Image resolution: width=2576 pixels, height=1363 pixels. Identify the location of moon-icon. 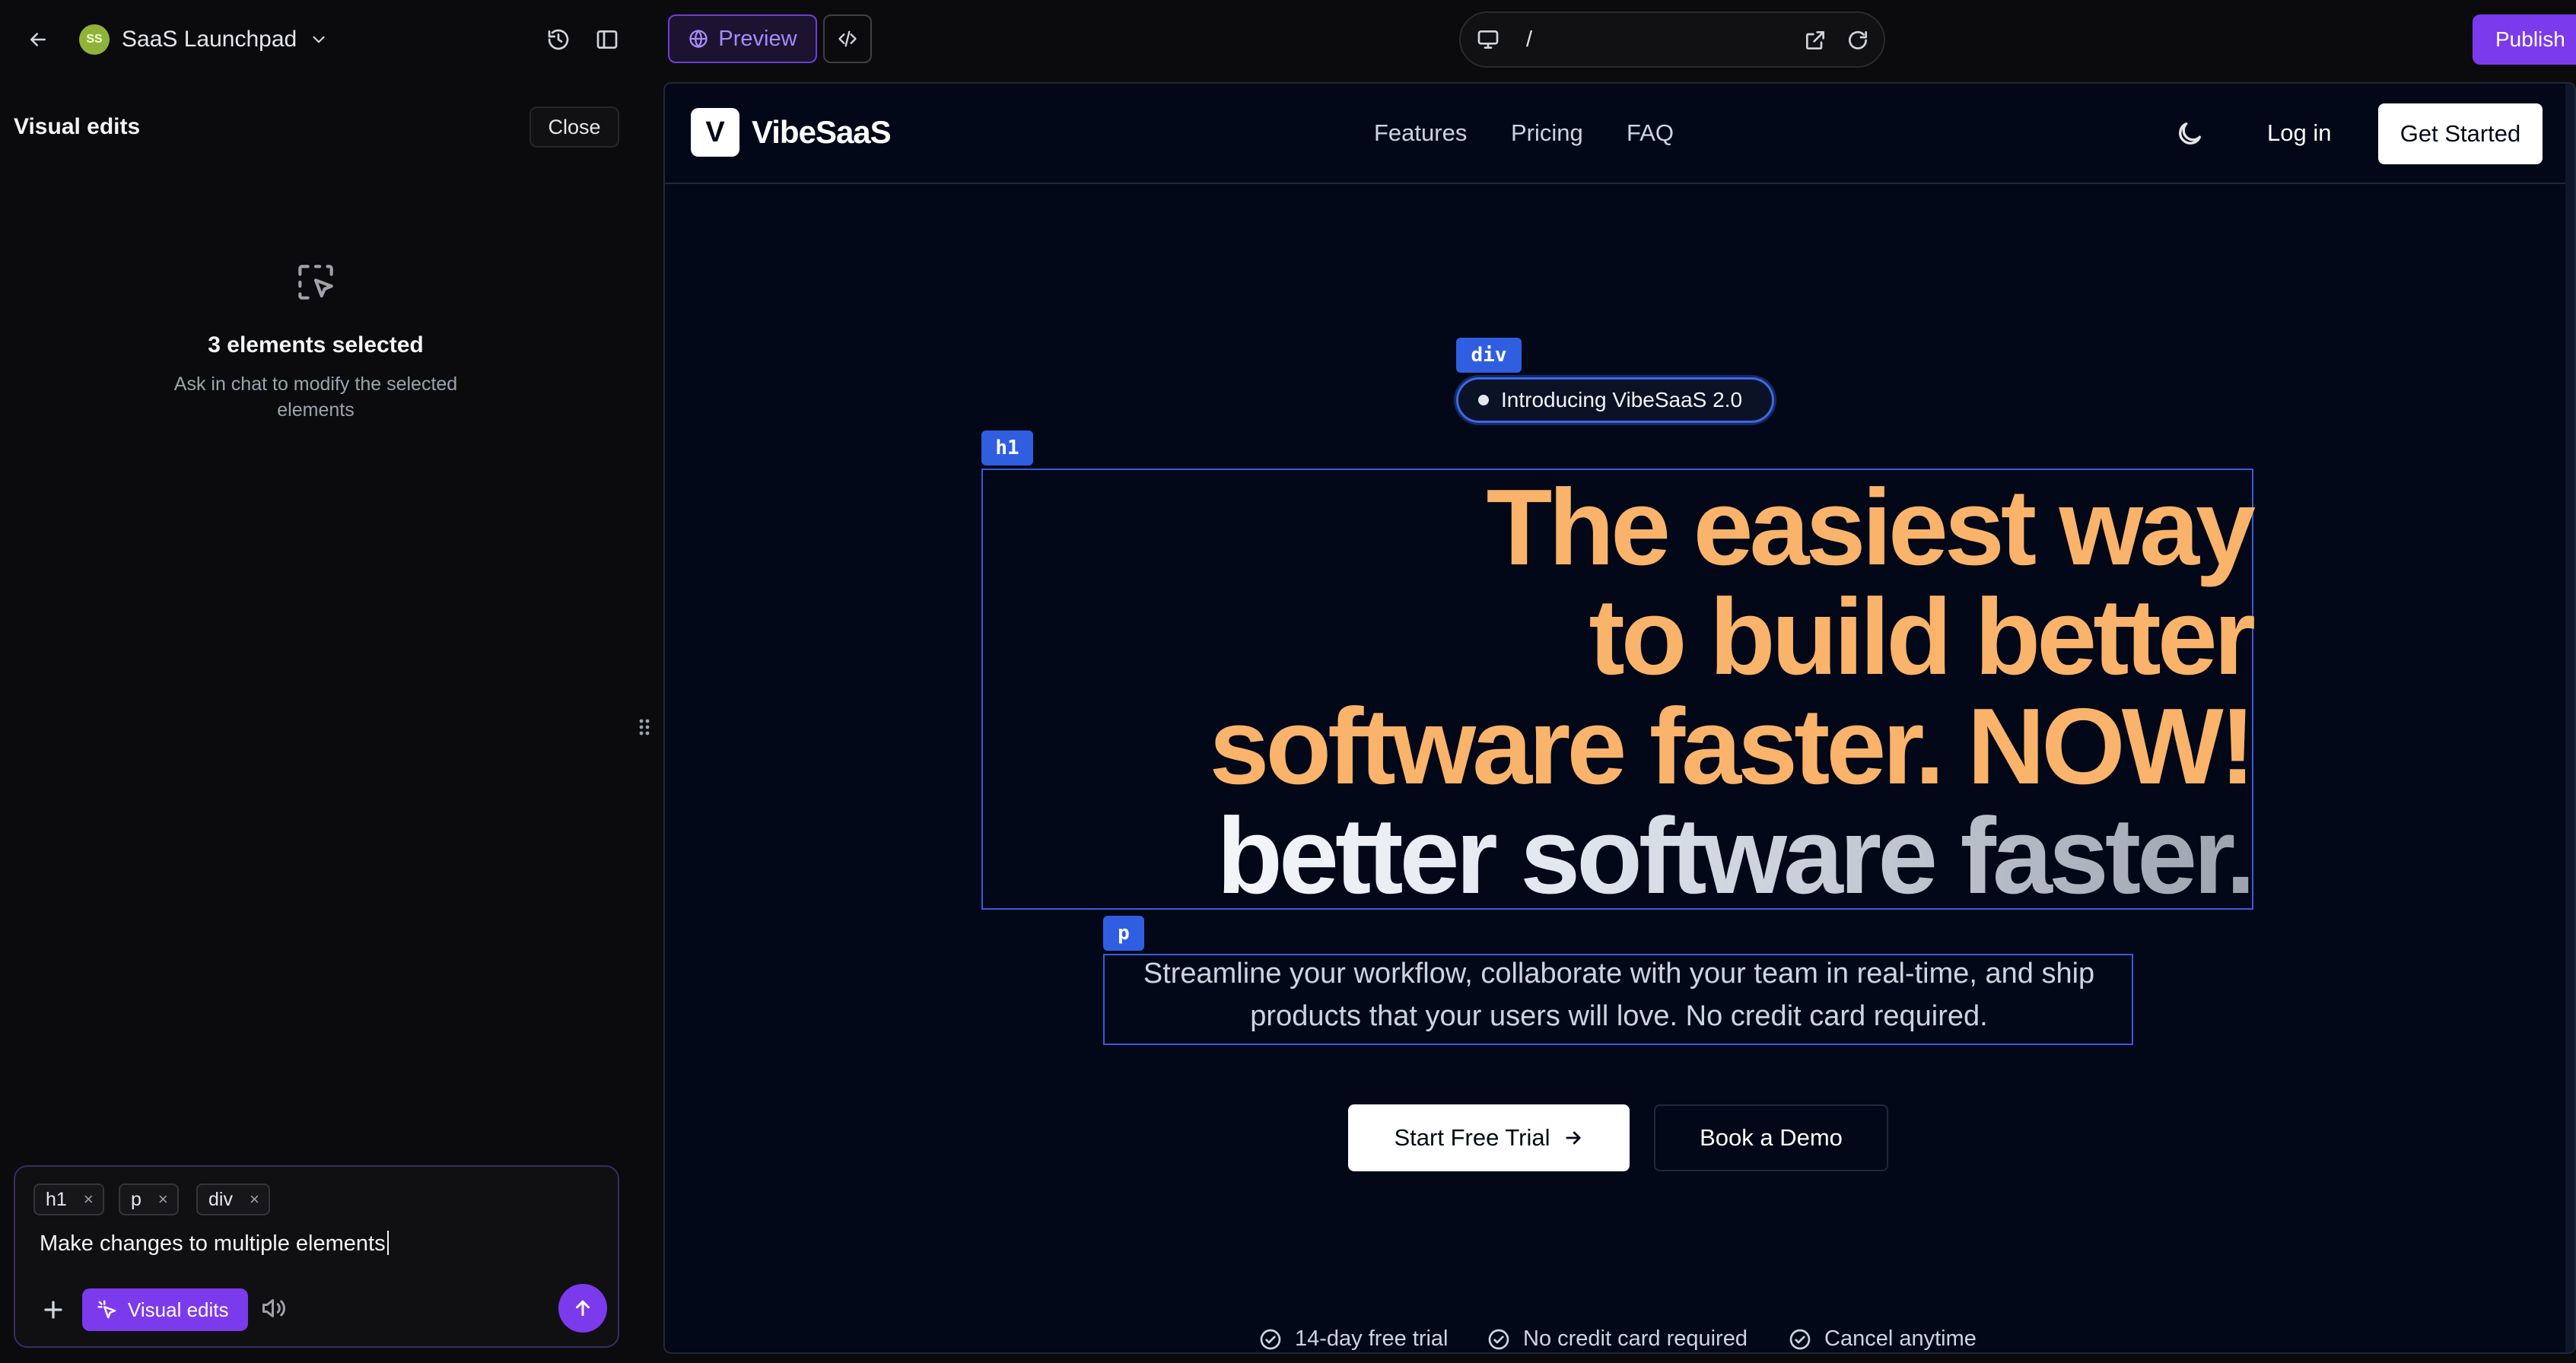
(2189, 134).